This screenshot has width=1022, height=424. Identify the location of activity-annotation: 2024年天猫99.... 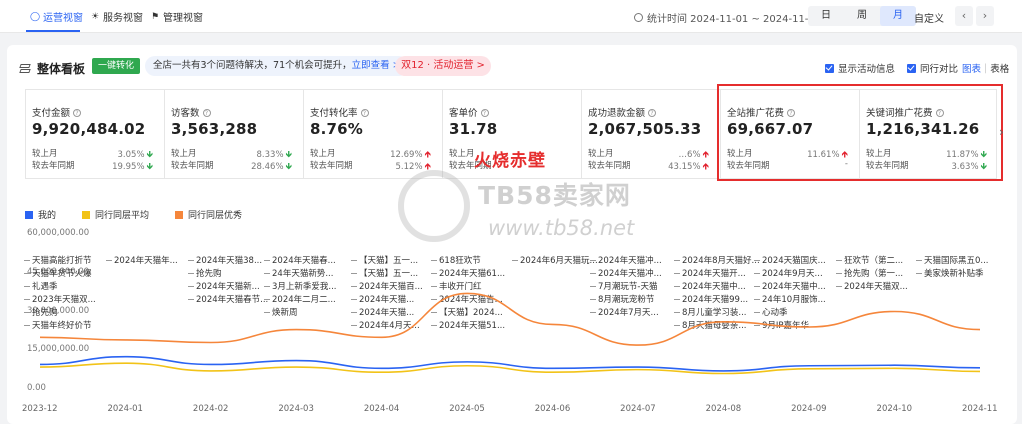
(711, 299).